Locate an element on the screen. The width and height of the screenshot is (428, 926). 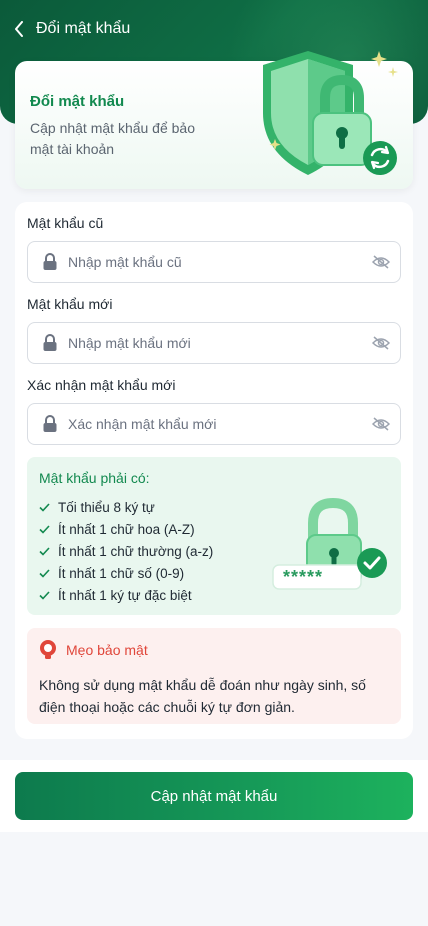
hero-title: Đổi mật khẩu is located at coordinates (77, 101).